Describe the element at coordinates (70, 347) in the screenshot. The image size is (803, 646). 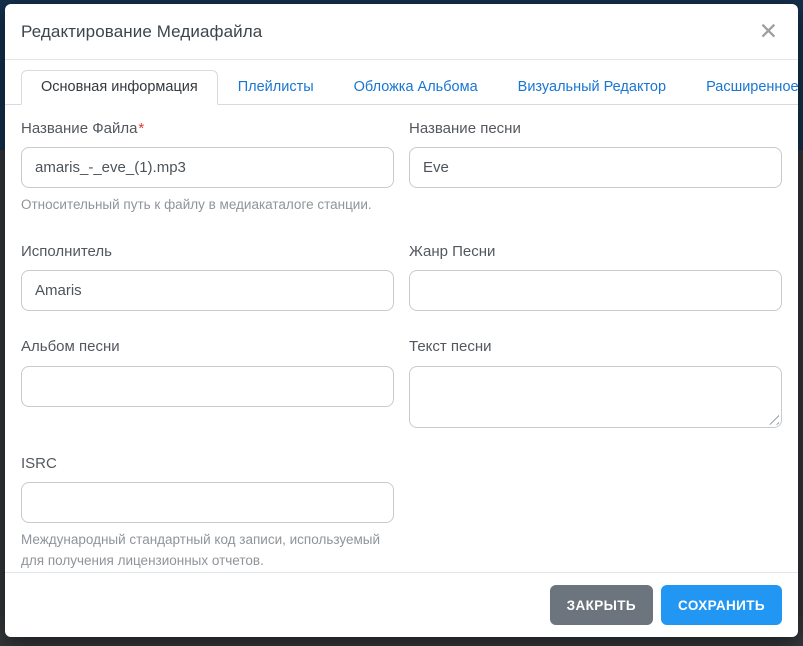
I see `album-label: Альбом песни` at that location.